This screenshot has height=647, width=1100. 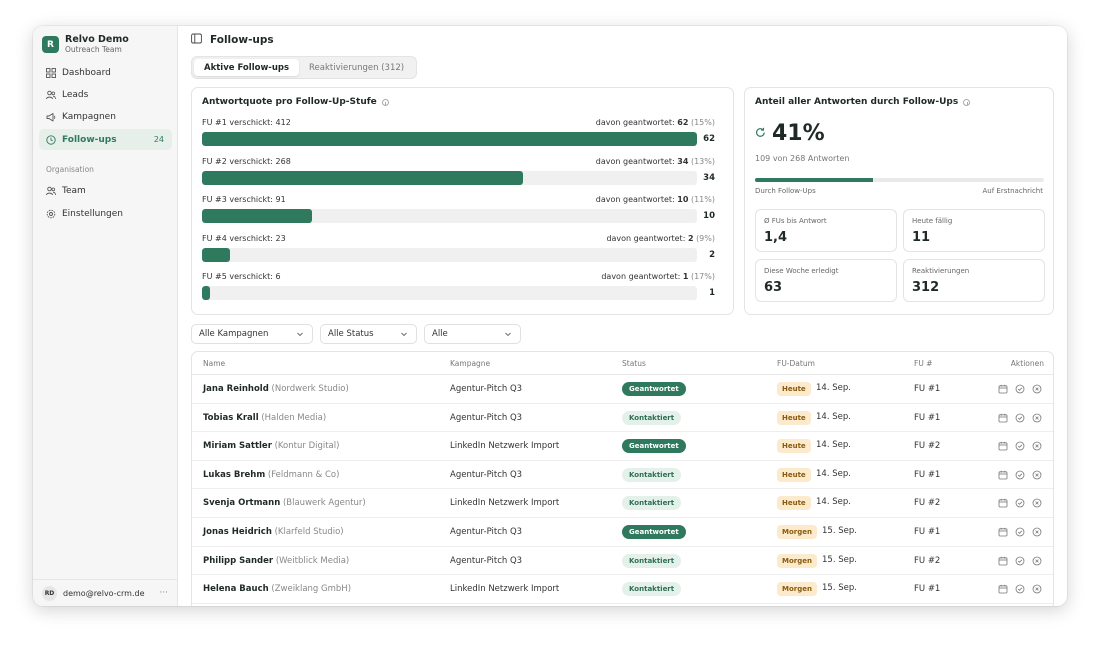 I want to click on stat-reactivations: Reaktivierungen 312, so click(x=974, y=280).